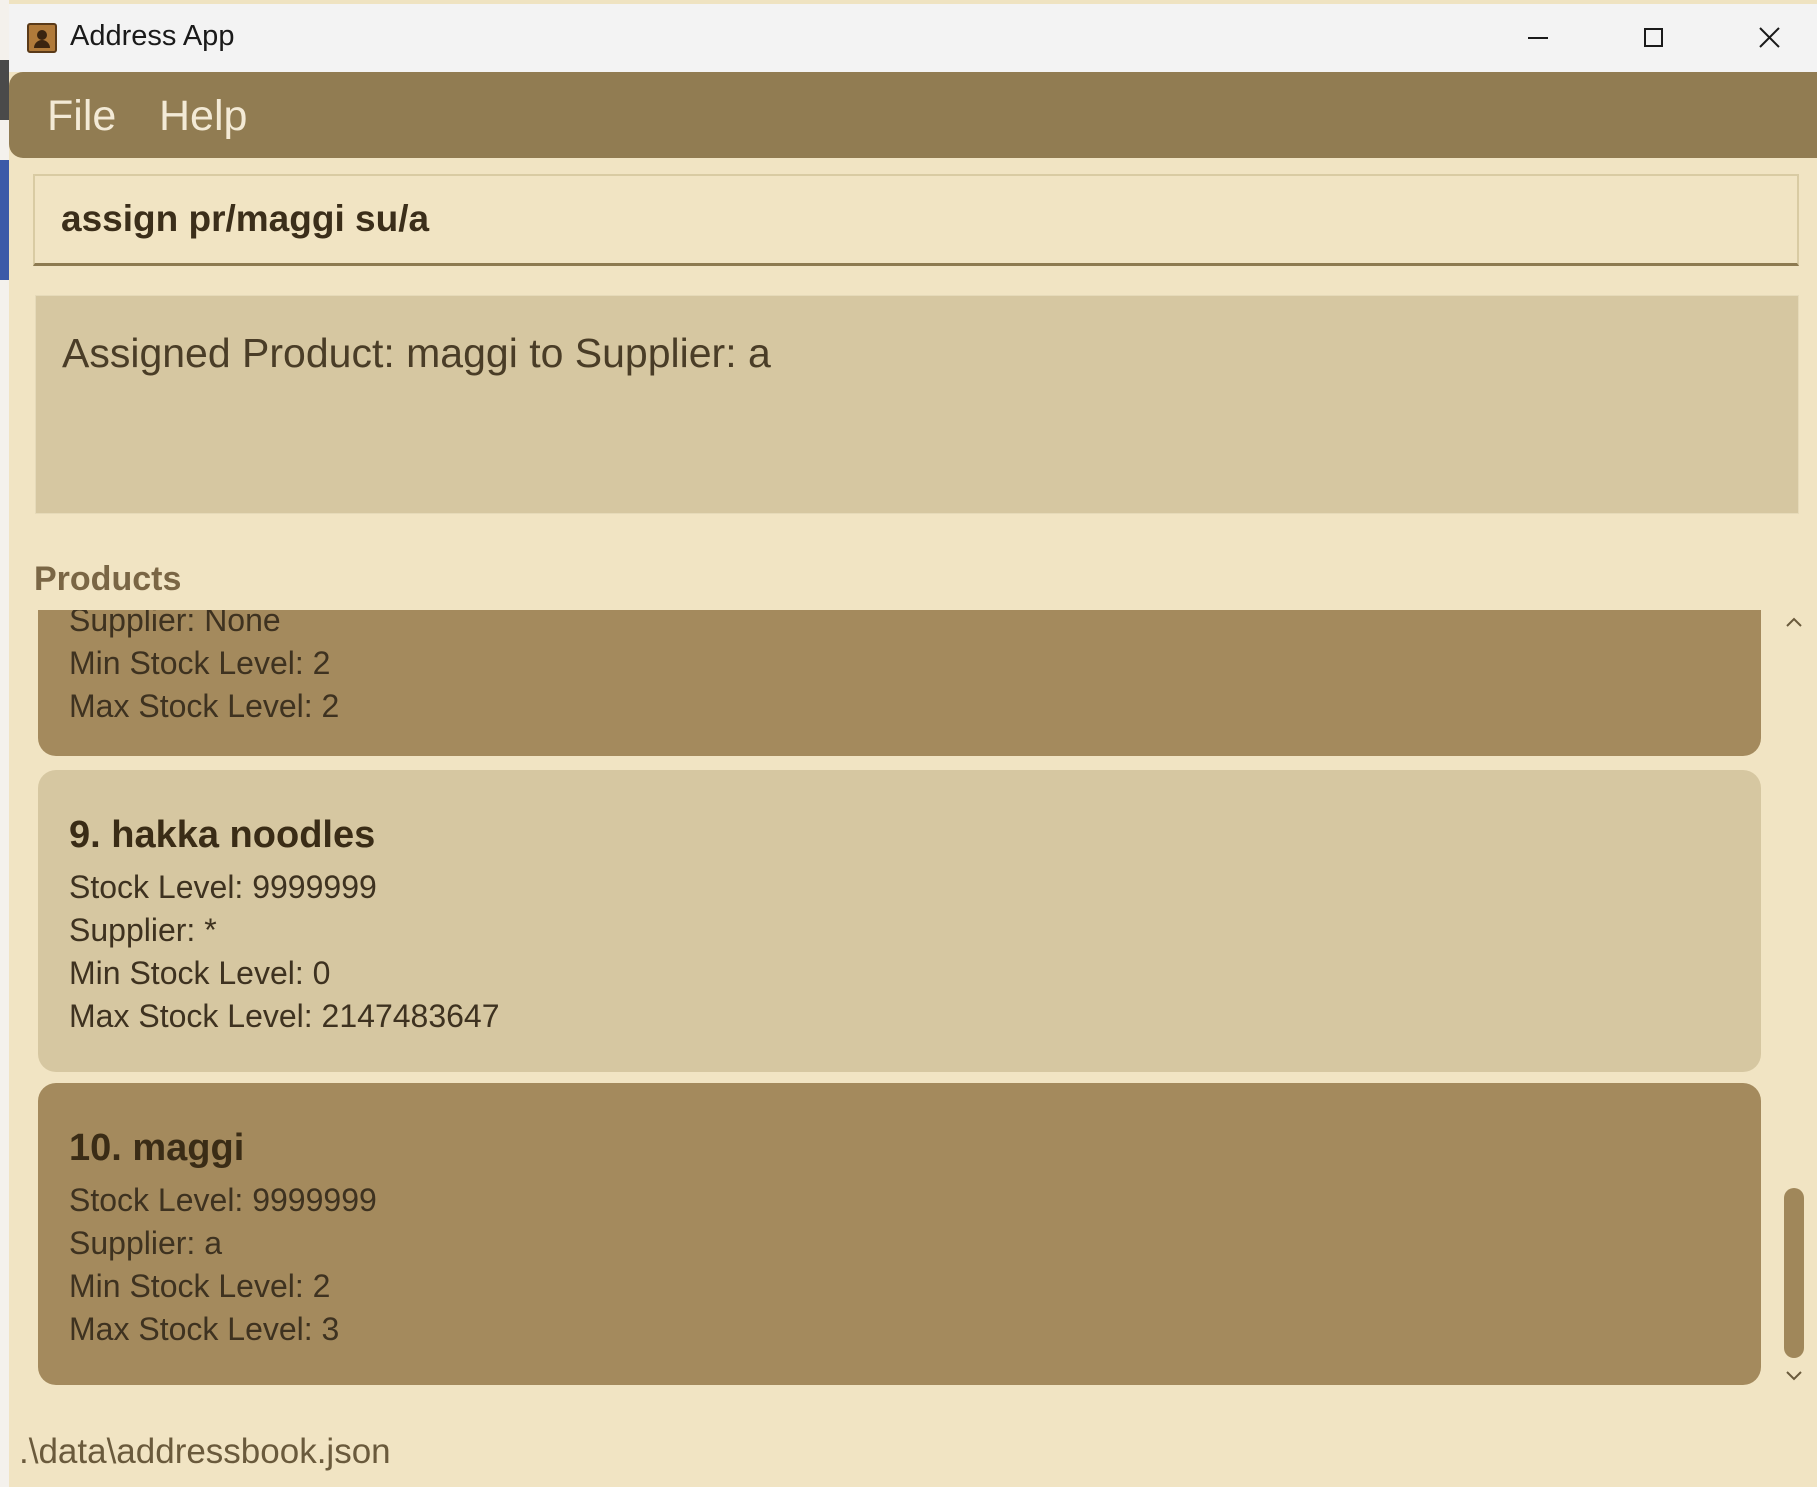 The height and width of the screenshot is (1487, 1817). What do you see at coordinates (284, 1016) in the screenshot?
I see `product-max-stock: Max Stock Level: 2147483647` at bounding box center [284, 1016].